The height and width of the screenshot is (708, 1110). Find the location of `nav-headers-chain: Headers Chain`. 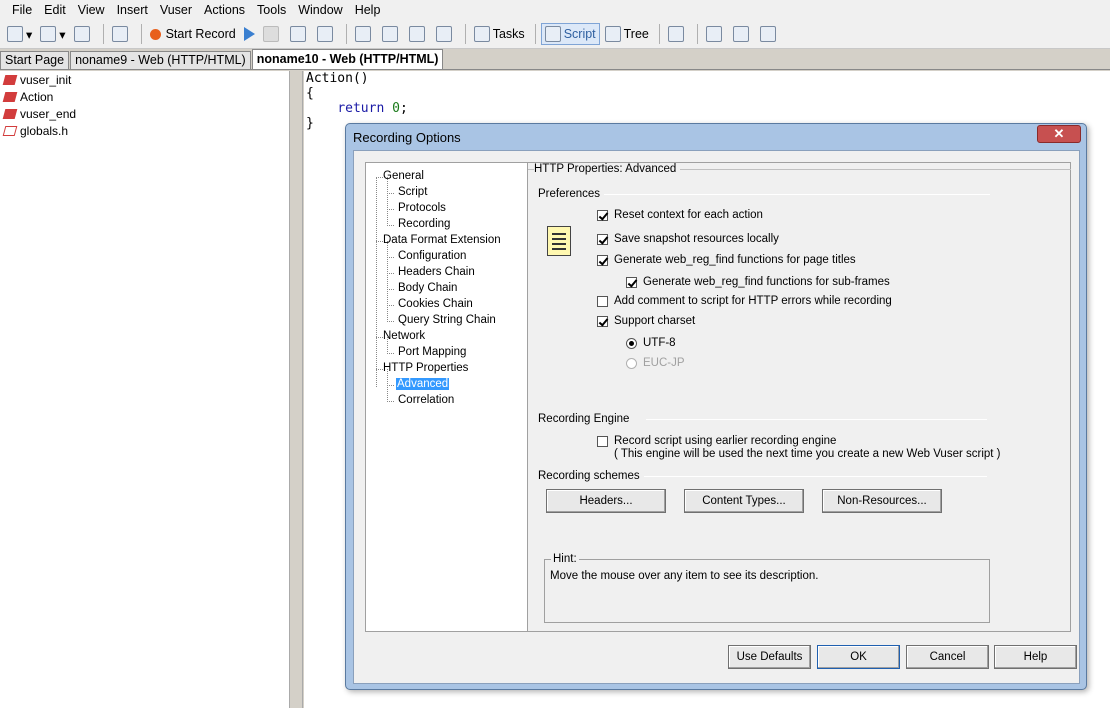

nav-headers-chain: Headers Chain is located at coordinates (436, 272).